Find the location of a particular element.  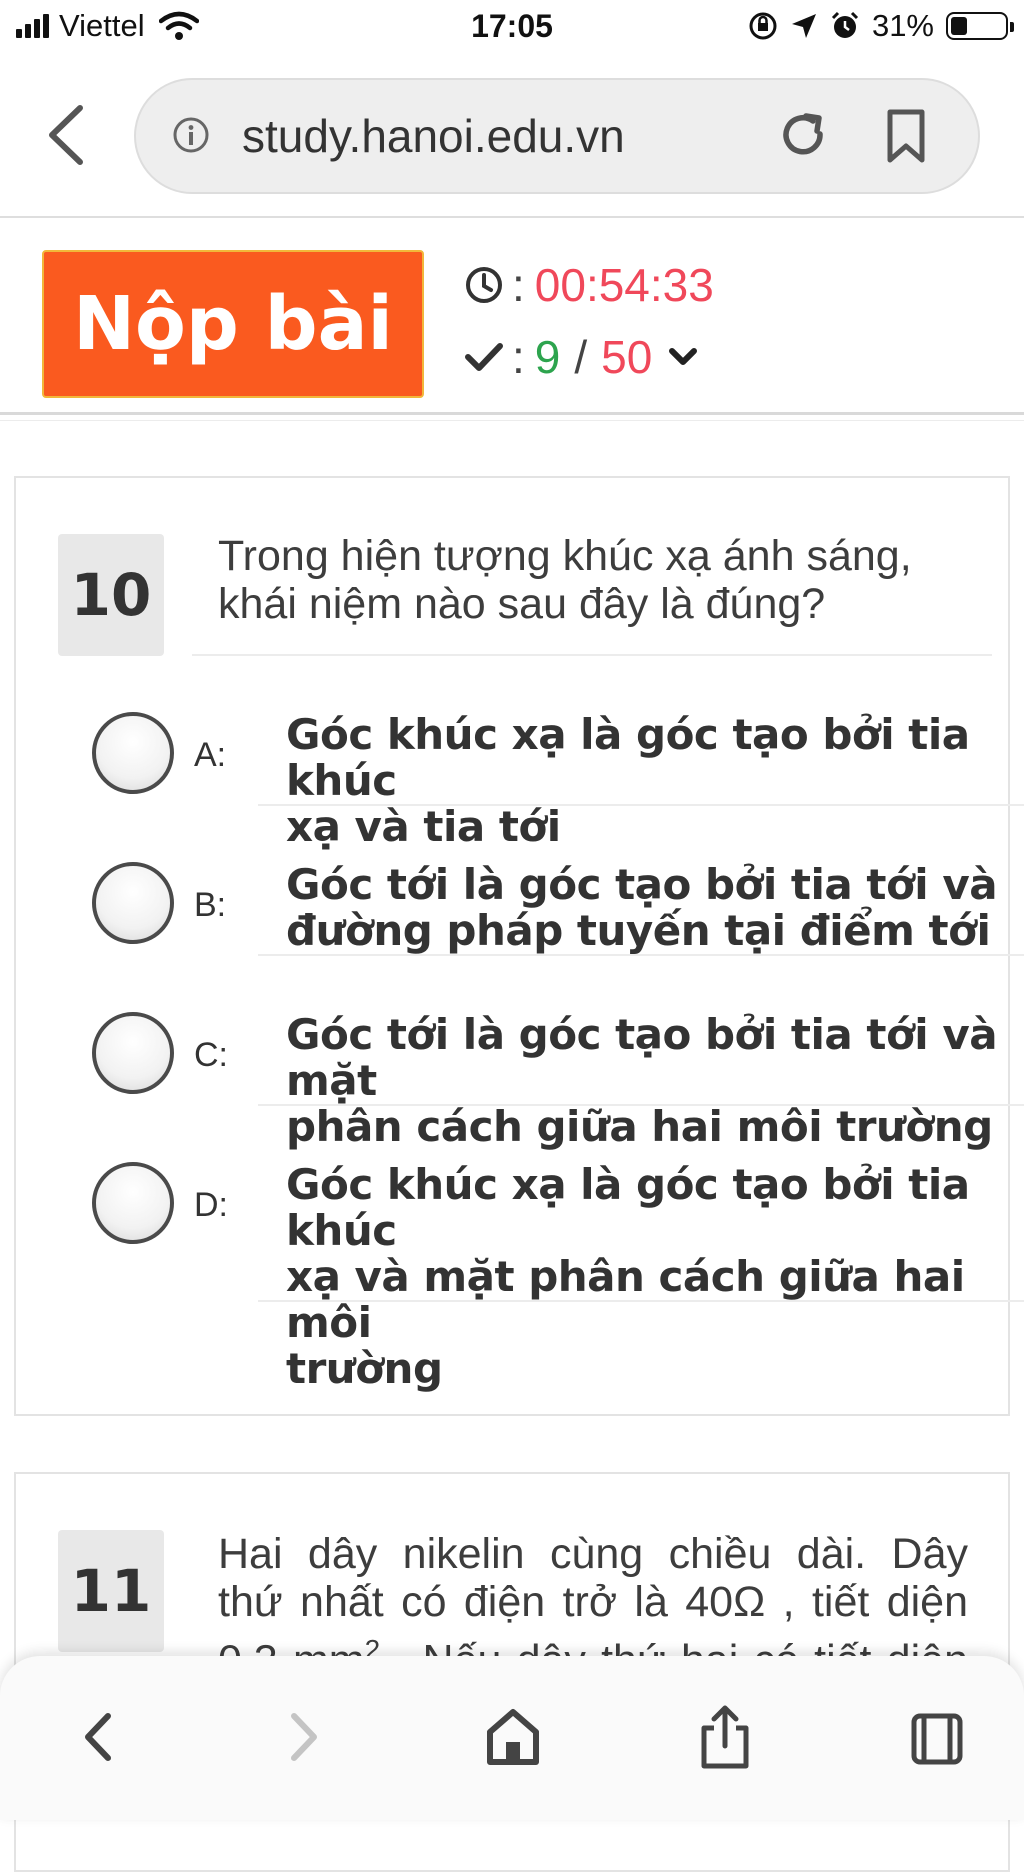

option-c-letter: C: is located at coordinates (211, 1055).